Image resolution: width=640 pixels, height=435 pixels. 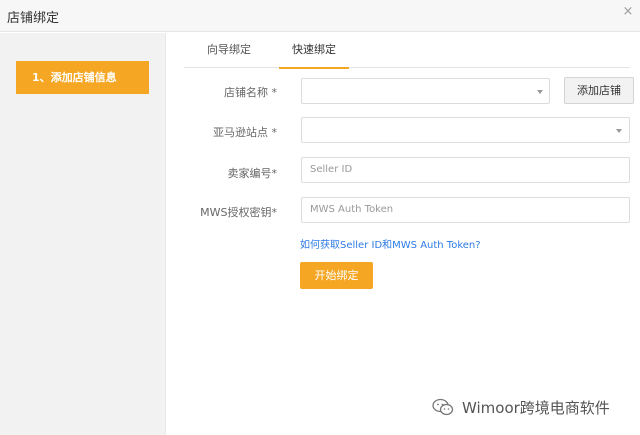 What do you see at coordinates (628, 12) in the screenshot?
I see `close-icon: ×` at bounding box center [628, 12].